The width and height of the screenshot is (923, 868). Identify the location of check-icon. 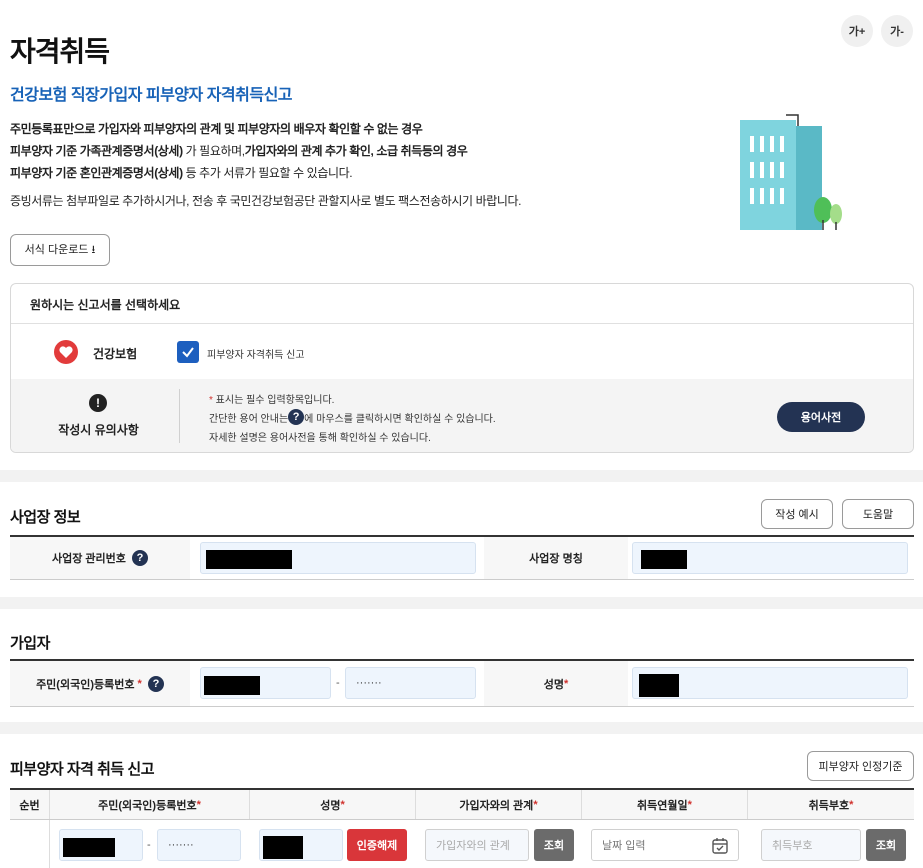
(188, 352).